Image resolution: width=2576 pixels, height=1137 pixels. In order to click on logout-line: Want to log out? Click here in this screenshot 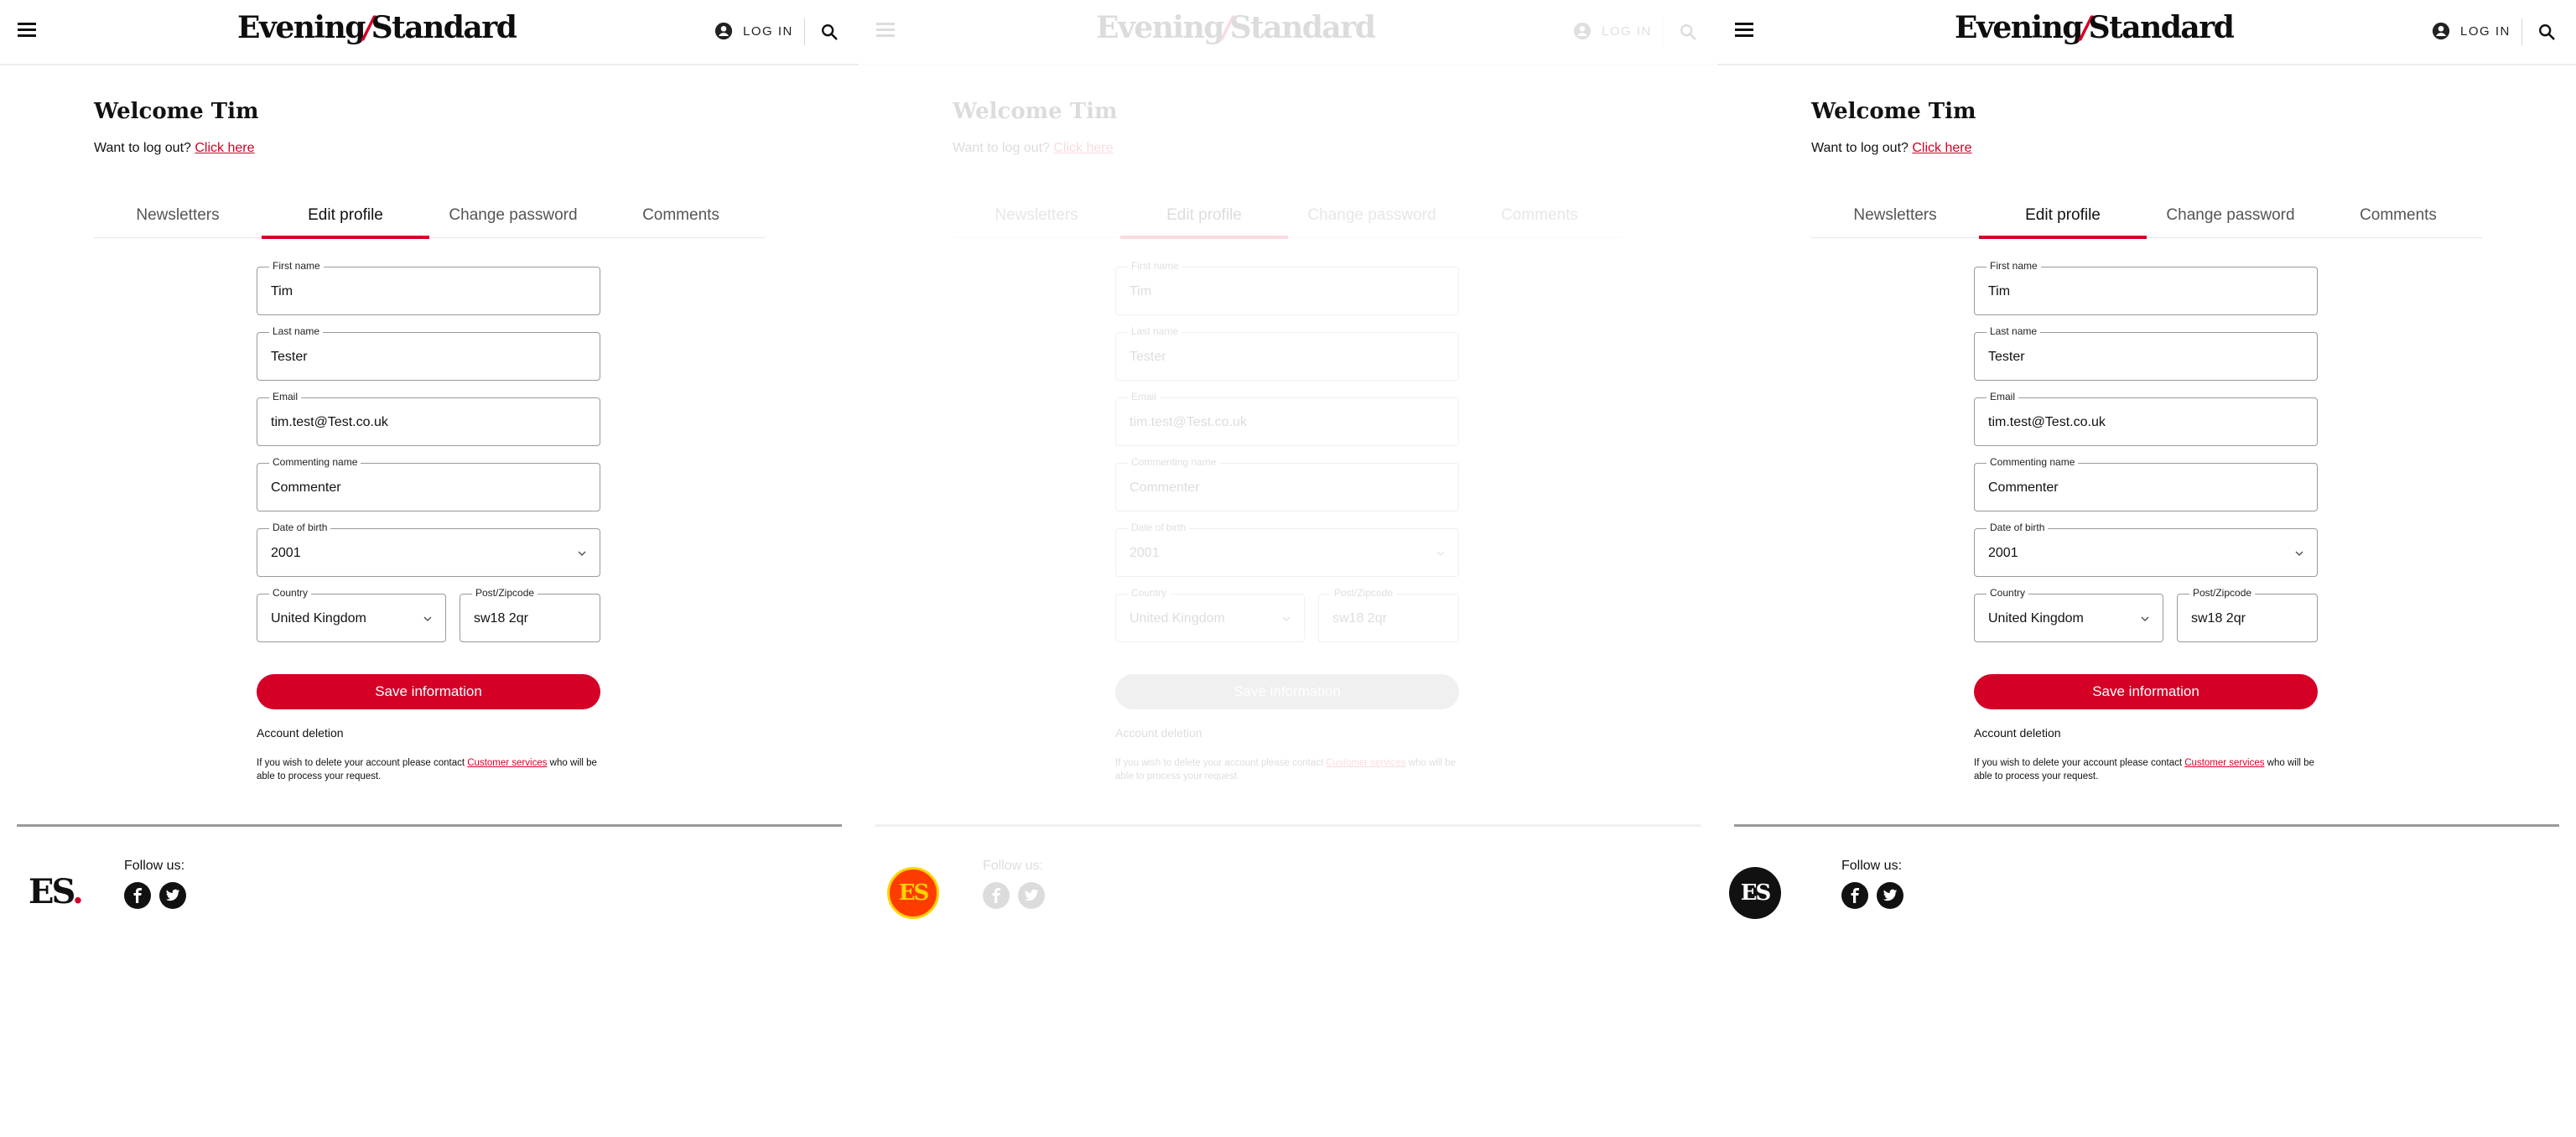, I will do `click(174, 148)`.